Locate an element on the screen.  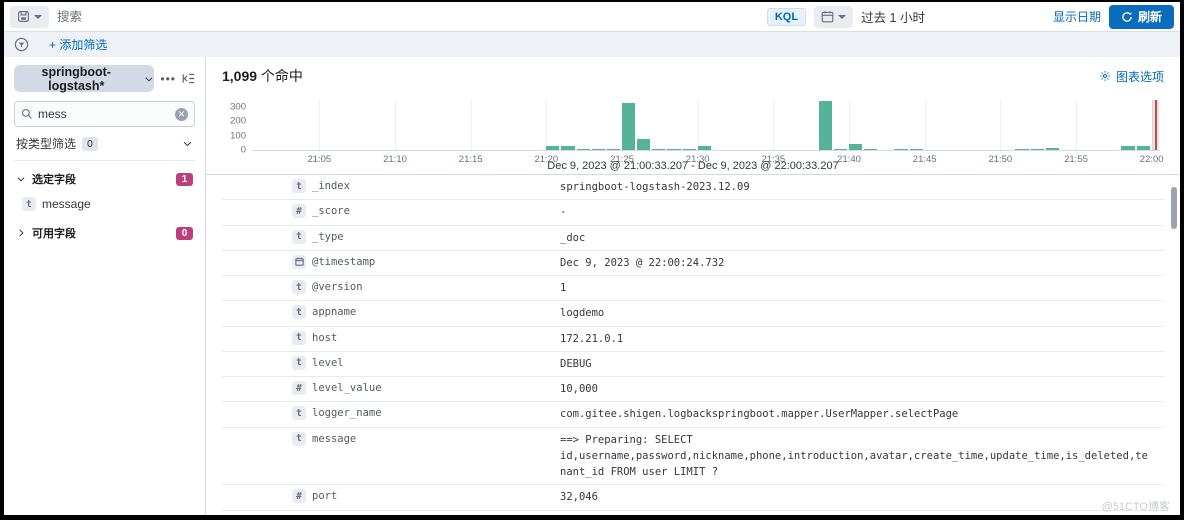
field-search: ✕ is located at coordinates (104, 114).